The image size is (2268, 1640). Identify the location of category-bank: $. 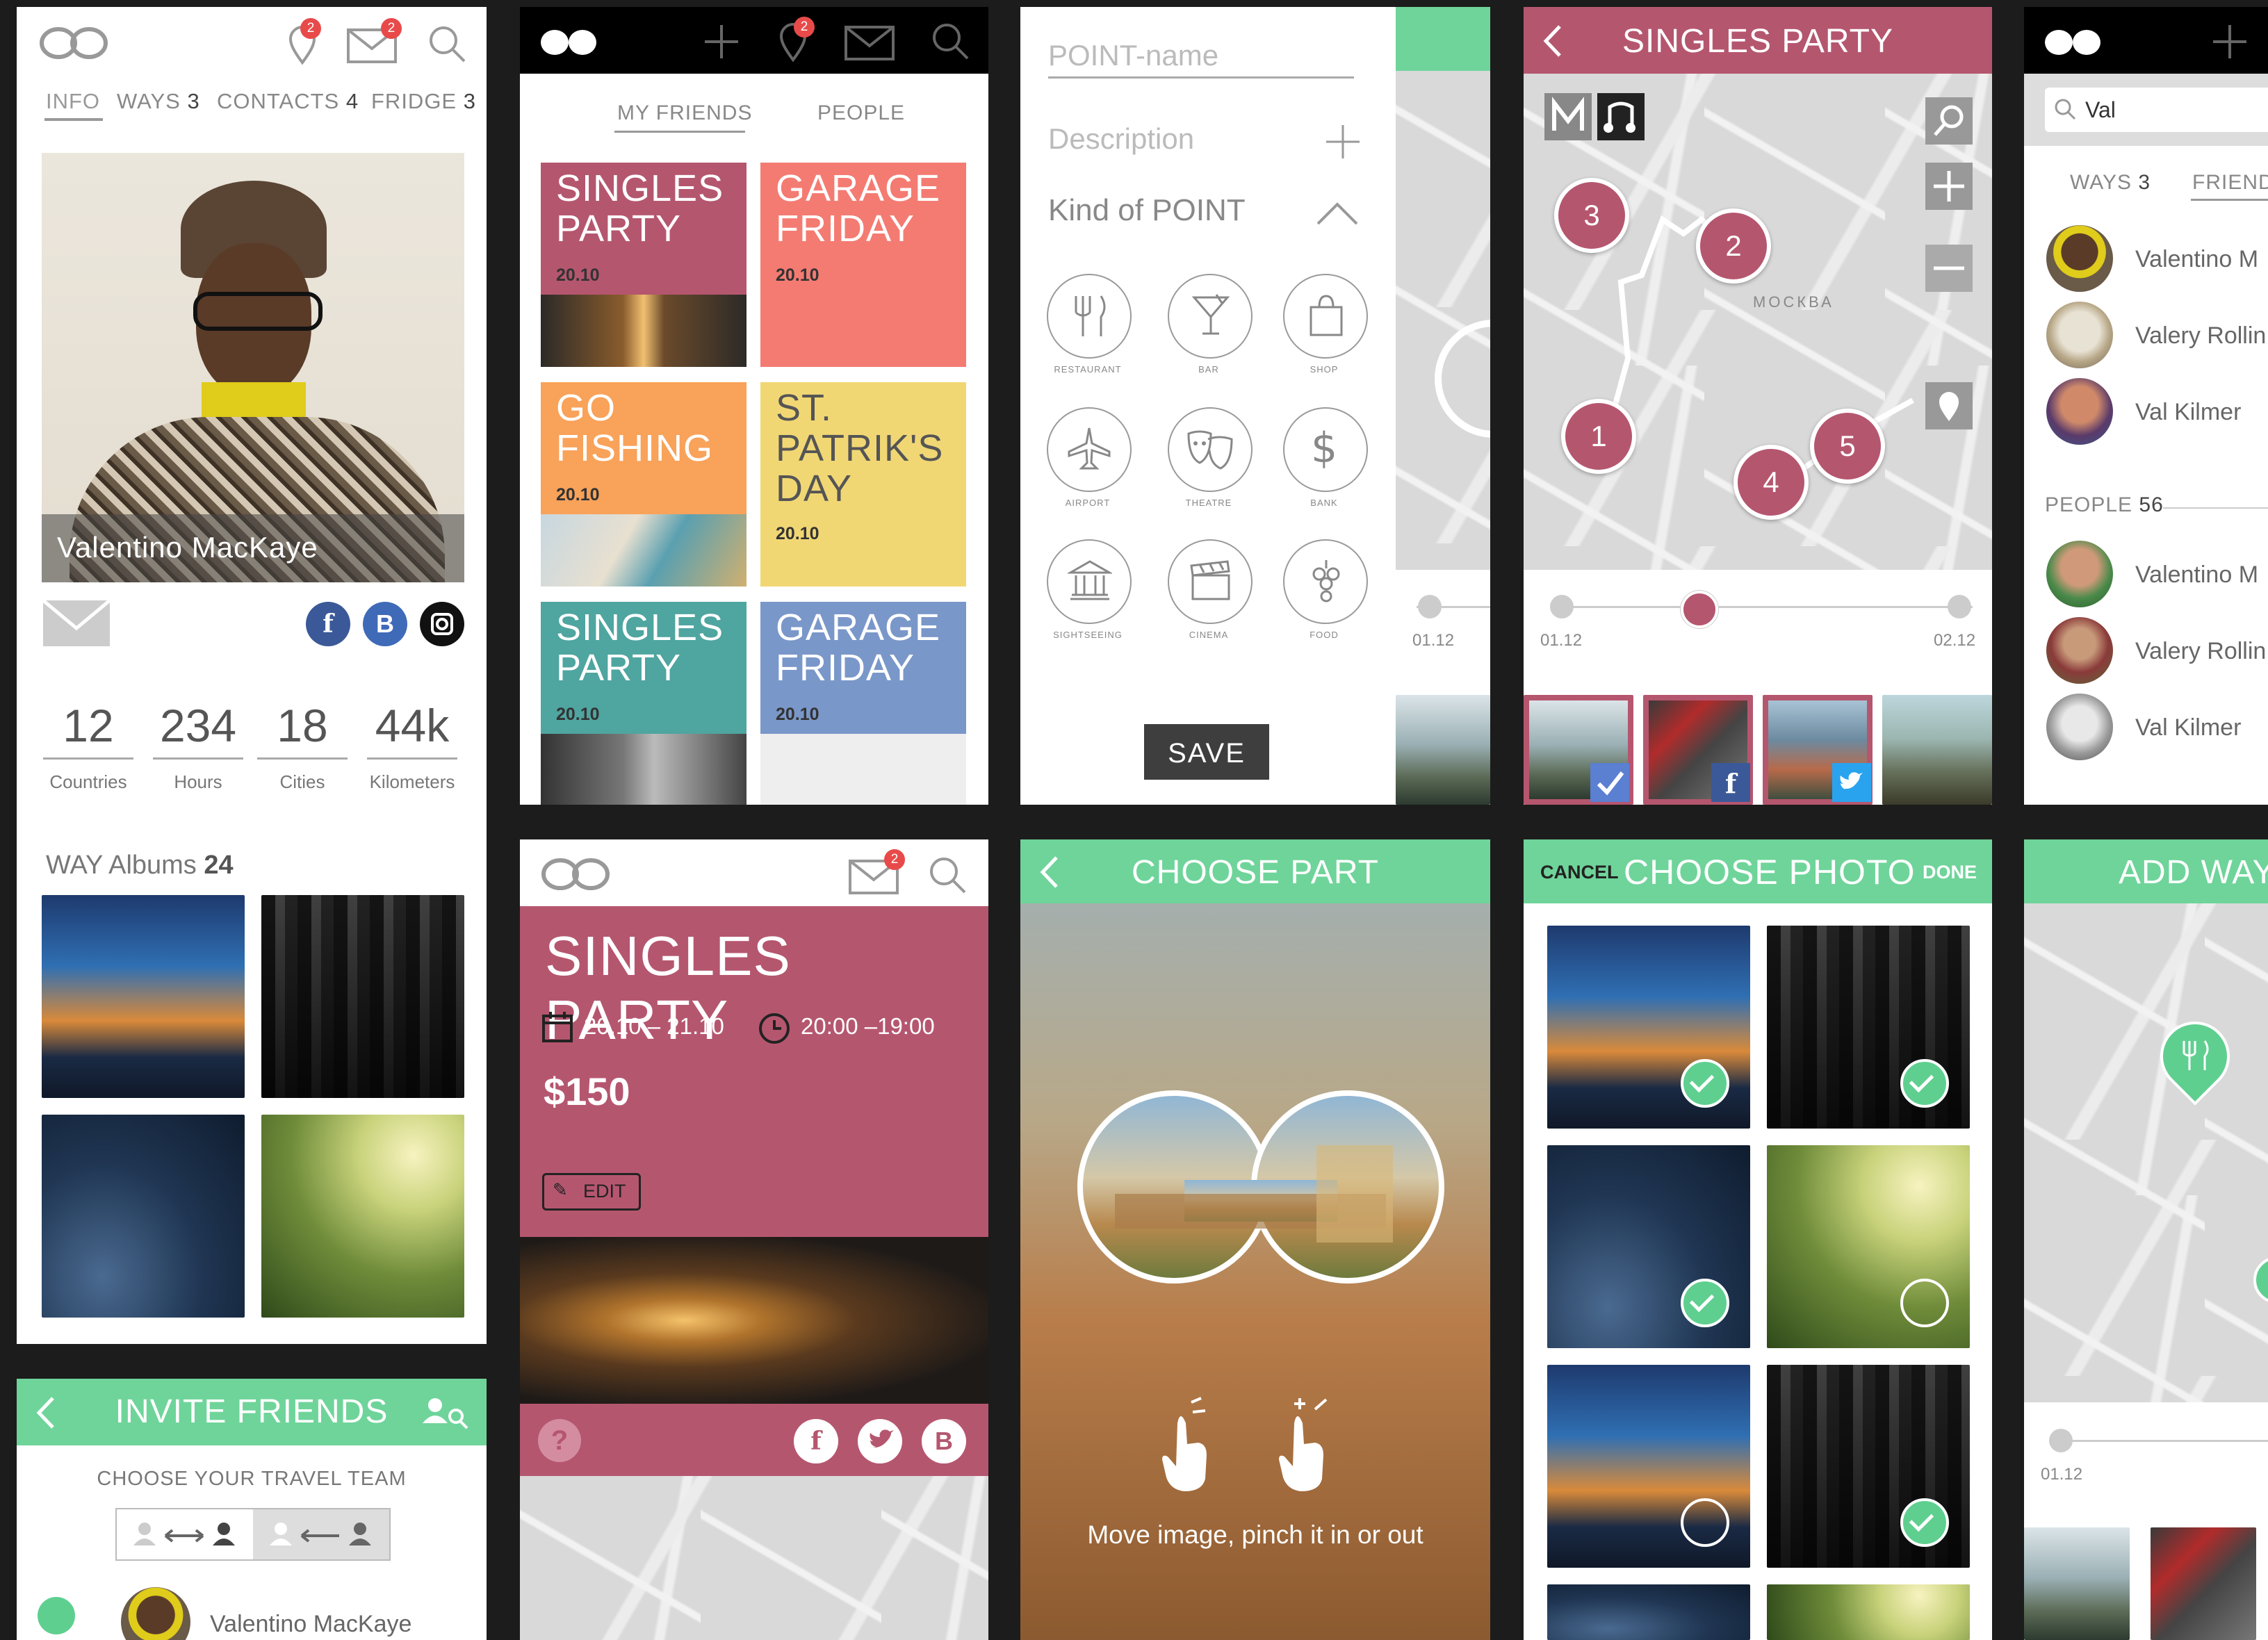
(1325, 450).